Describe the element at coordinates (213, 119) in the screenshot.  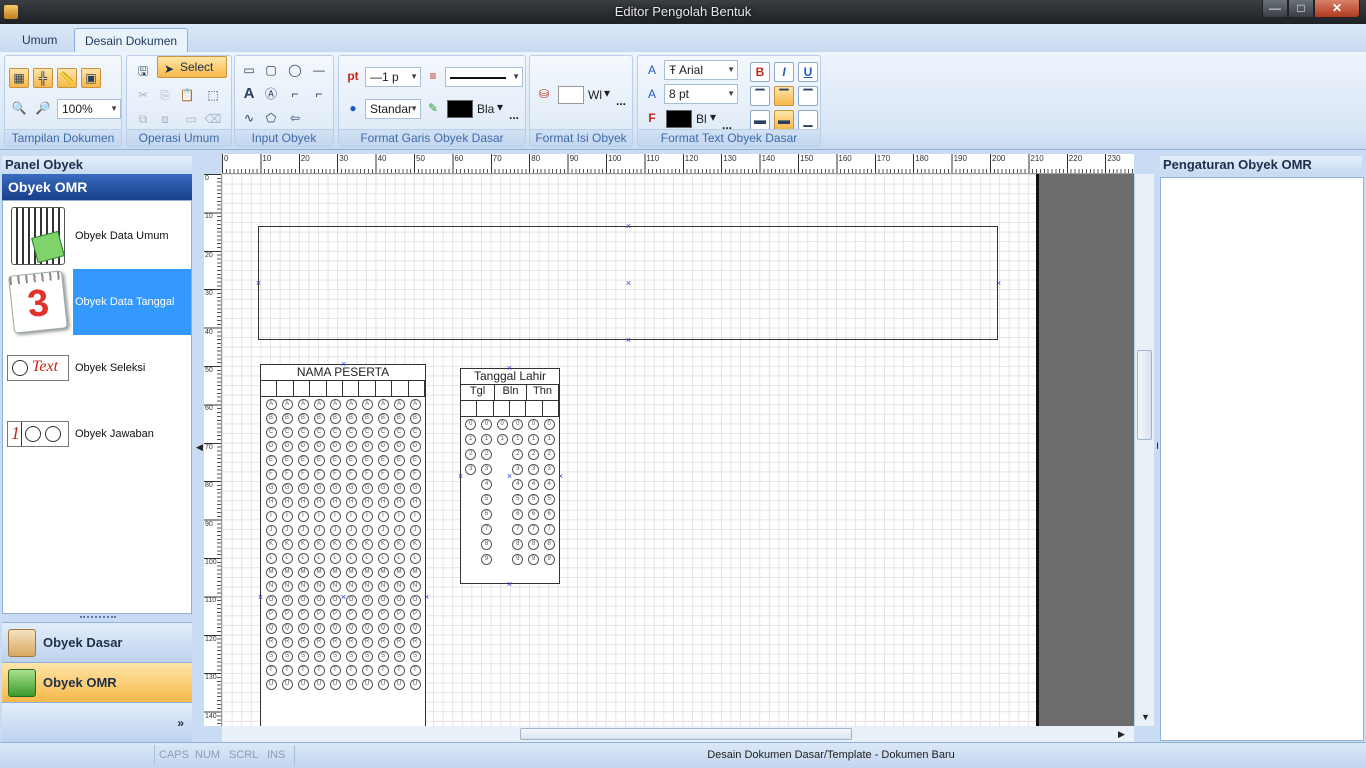
I see `delete-icon: ⌫` at that location.